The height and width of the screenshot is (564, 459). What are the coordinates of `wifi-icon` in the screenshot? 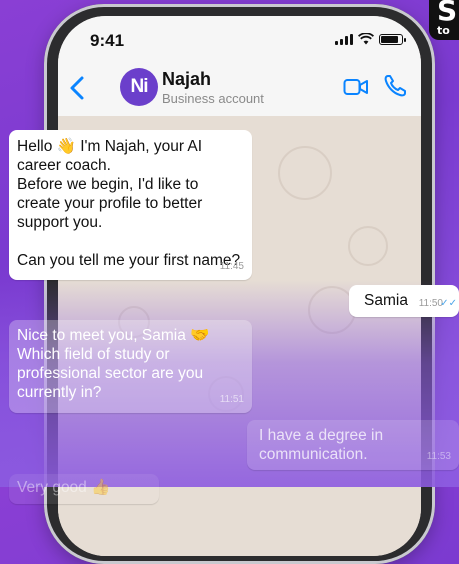 It's located at (366, 39).